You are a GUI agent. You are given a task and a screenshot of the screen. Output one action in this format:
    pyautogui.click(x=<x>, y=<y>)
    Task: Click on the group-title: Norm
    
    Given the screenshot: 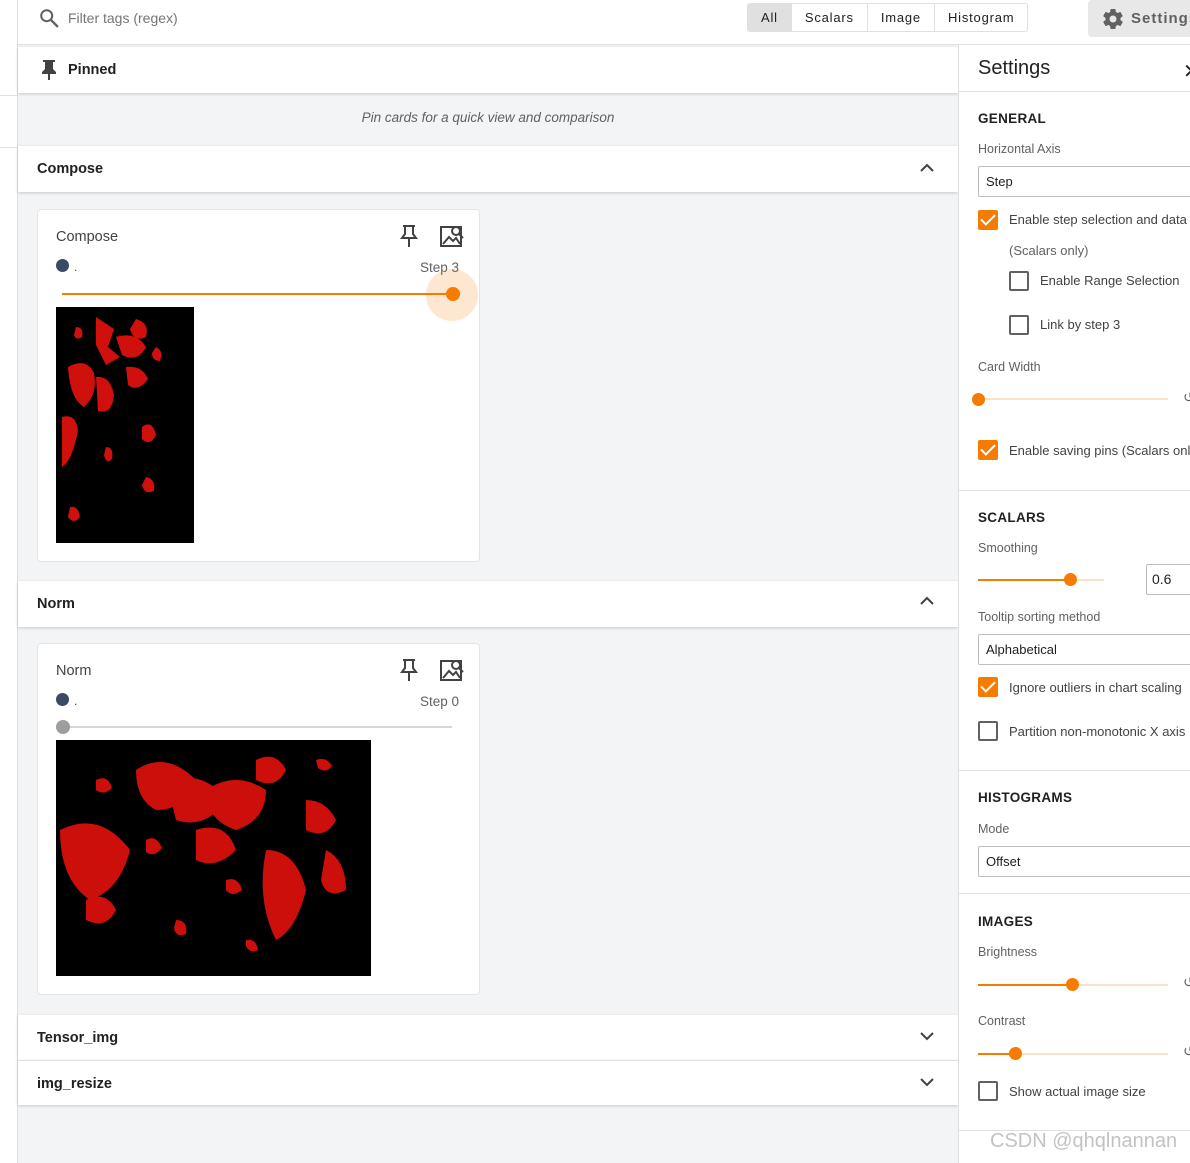 What is the action you would take?
    pyautogui.click(x=56, y=604)
    